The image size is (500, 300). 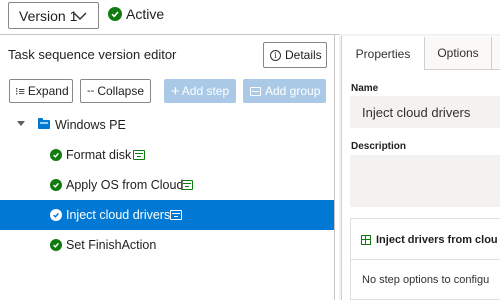 I want to click on step-options-heading: Inject drivers from clou, so click(x=429, y=240).